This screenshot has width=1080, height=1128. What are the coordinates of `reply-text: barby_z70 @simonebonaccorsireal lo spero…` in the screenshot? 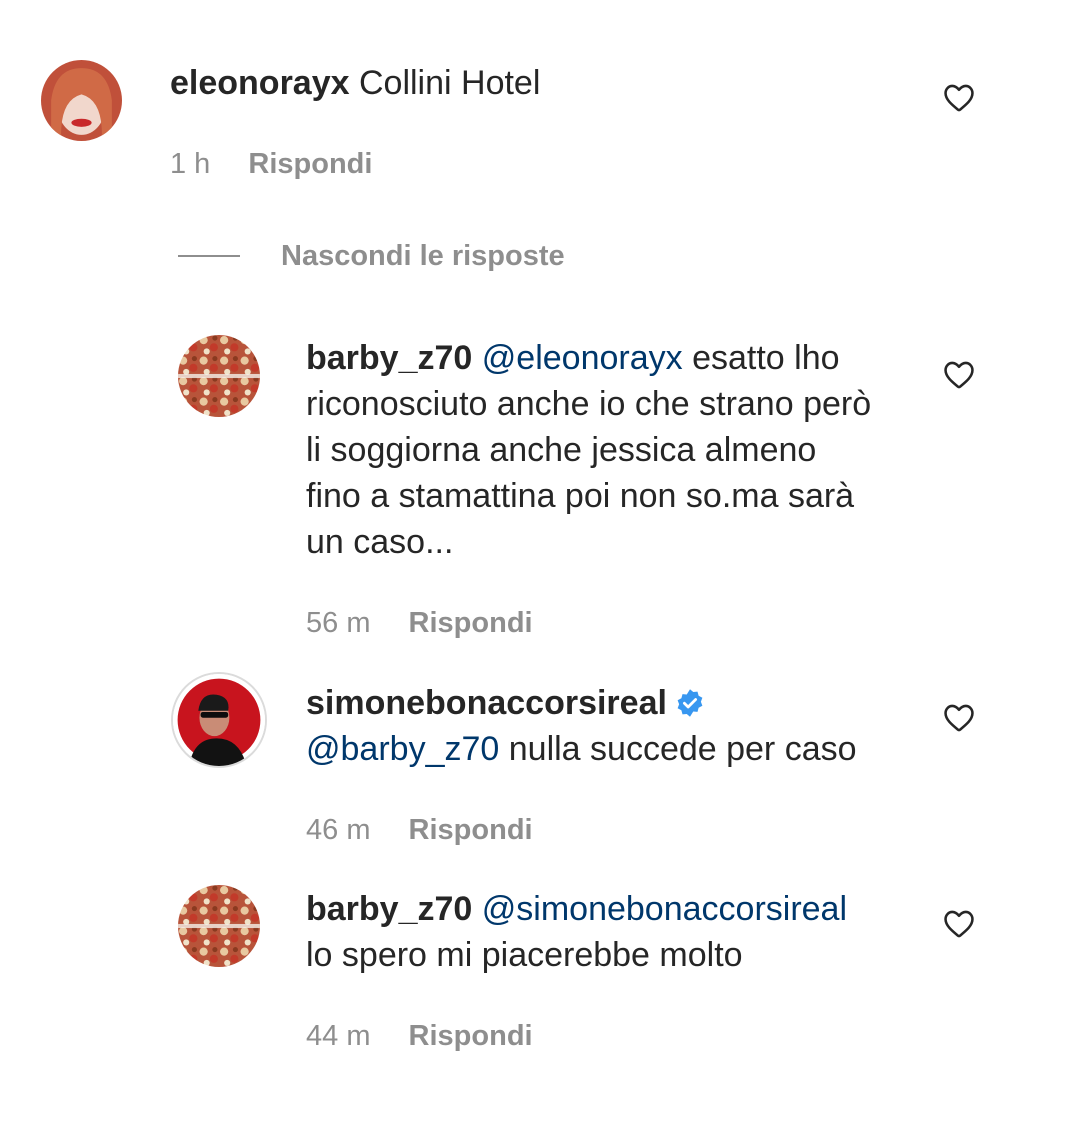 It's located at (611, 932).